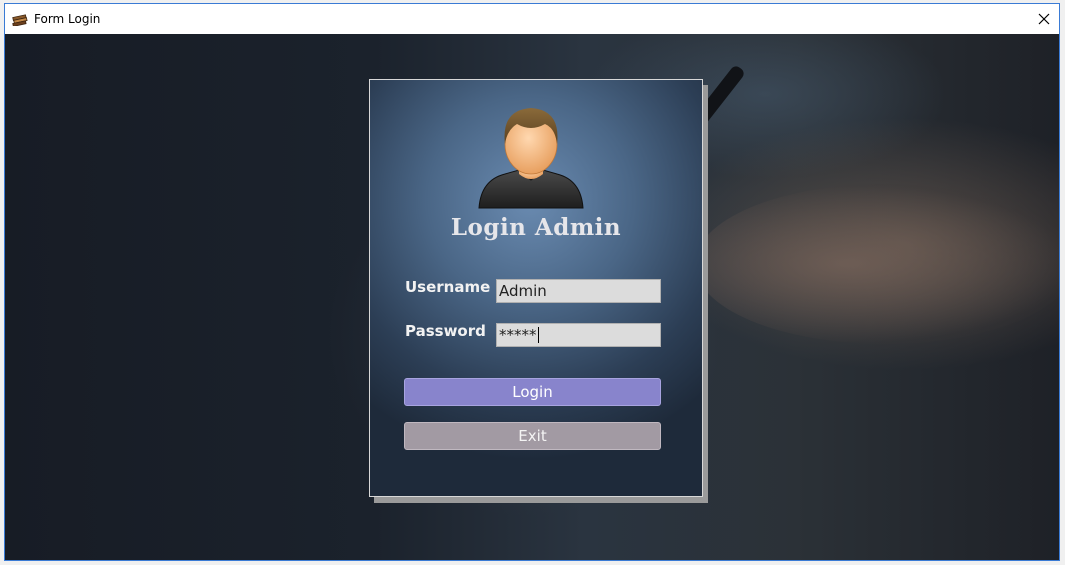 Image resolution: width=1065 pixels, height=565 pixels. What do you see at coordinates (532, 436) in the screenshot?
I see `exit-button: Exit` at bounding box center [532, 436].